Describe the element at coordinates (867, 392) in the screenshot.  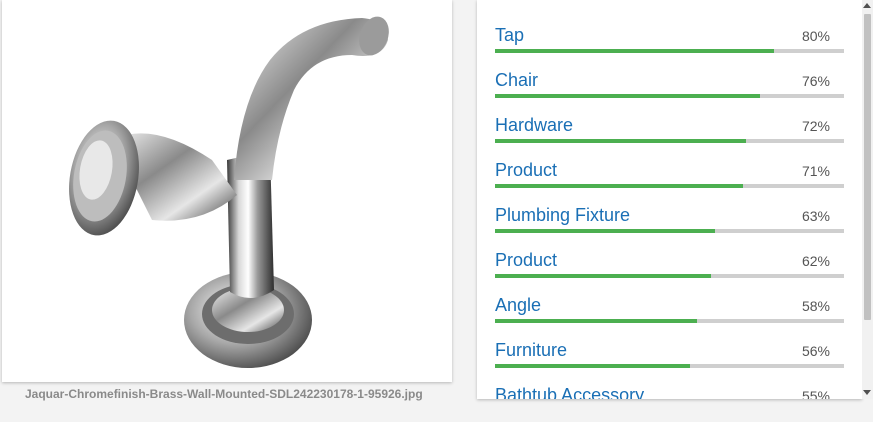
I see `scroll-down-arrow-icon` at that location.